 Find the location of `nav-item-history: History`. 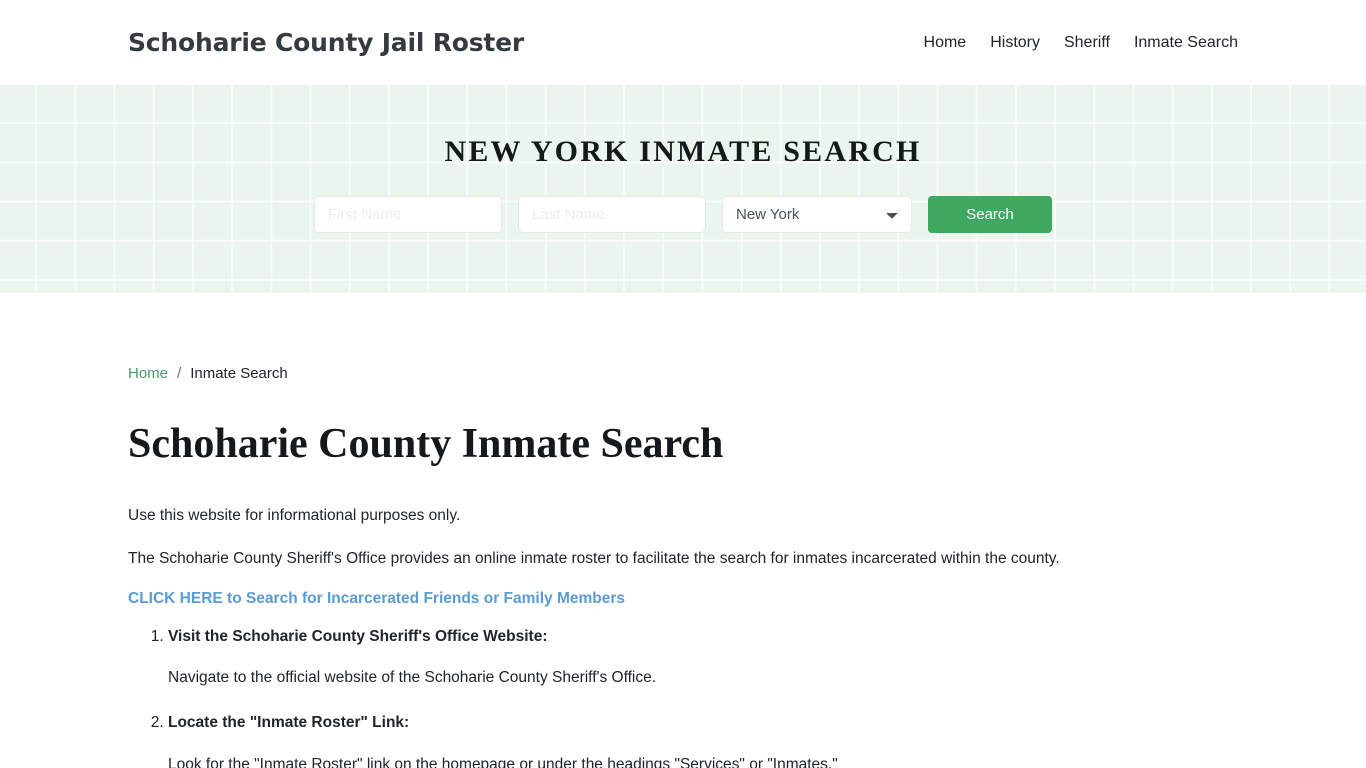

nav-item-history: History is located at coordinates (1015, 43).